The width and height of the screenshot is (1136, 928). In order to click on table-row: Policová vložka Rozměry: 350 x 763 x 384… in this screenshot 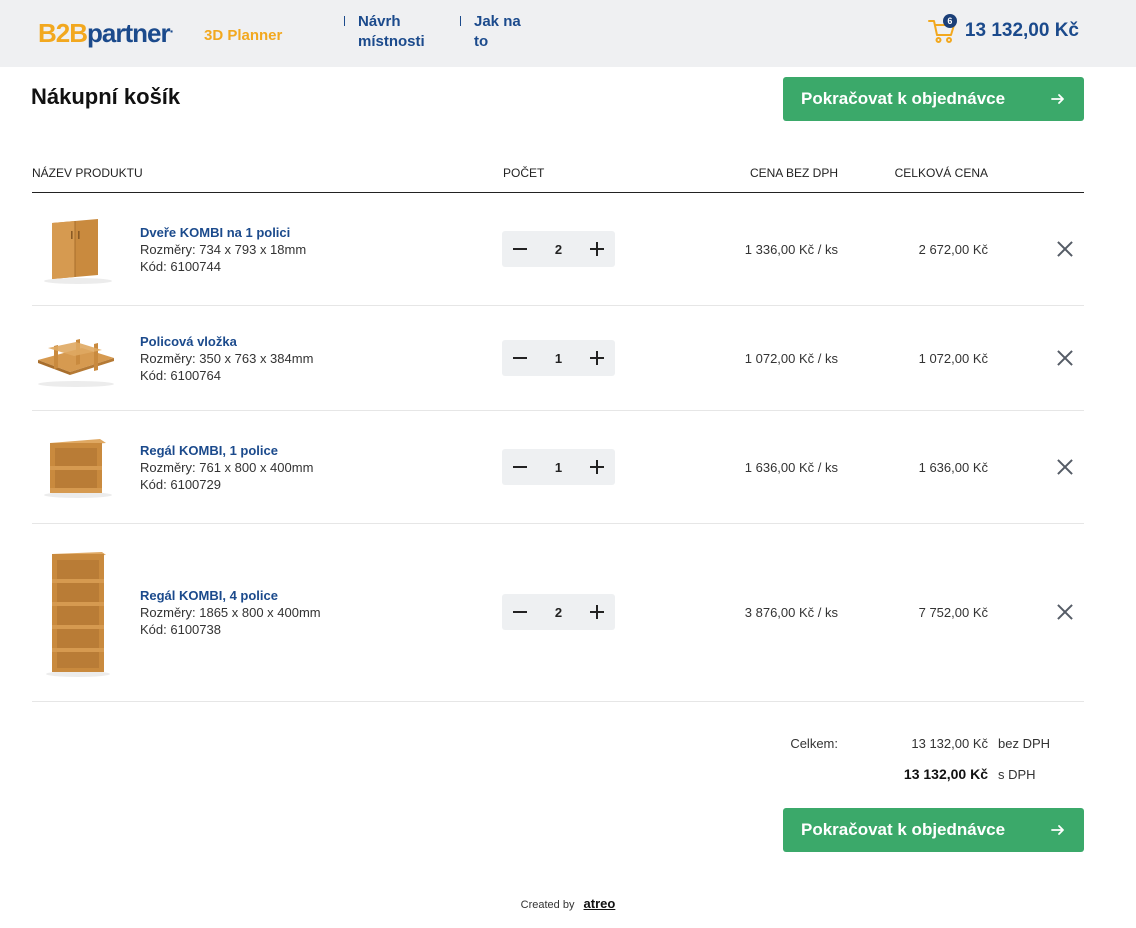, I will do `click(558, 358)`.